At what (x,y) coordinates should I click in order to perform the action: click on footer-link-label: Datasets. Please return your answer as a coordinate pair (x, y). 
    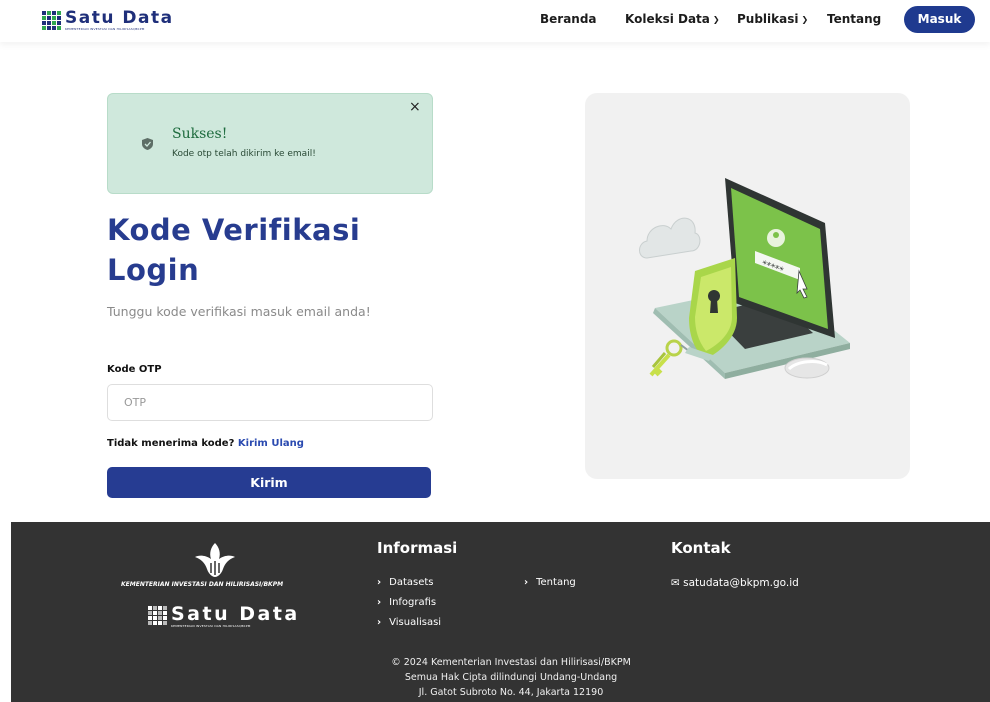
    Looking at the image, I should click on (411, 582).